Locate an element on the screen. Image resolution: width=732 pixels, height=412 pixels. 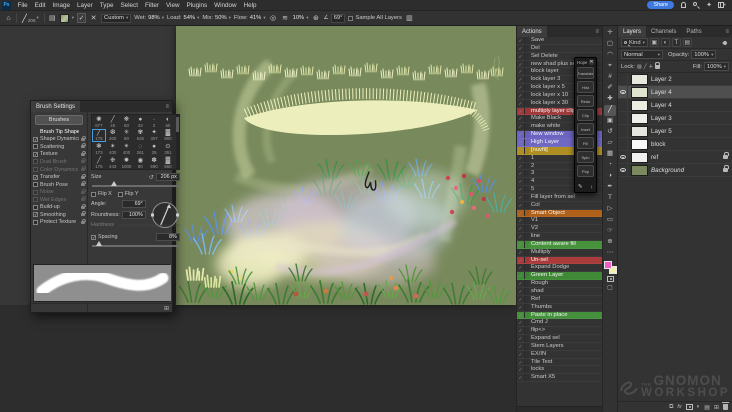
roundness-value: 100% is located at coordinates (133, 215).